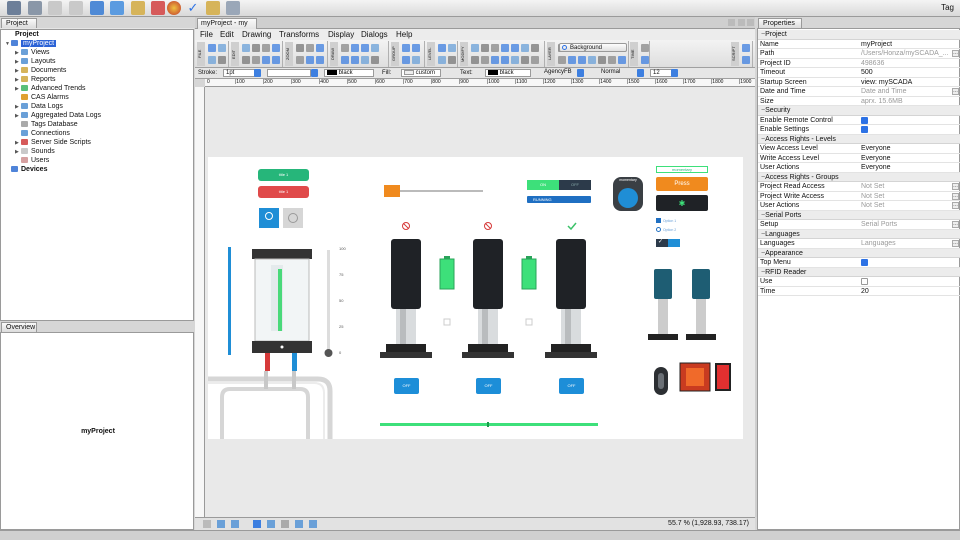  I want to click on font-style-dropdown-icon, so click(640, 73).